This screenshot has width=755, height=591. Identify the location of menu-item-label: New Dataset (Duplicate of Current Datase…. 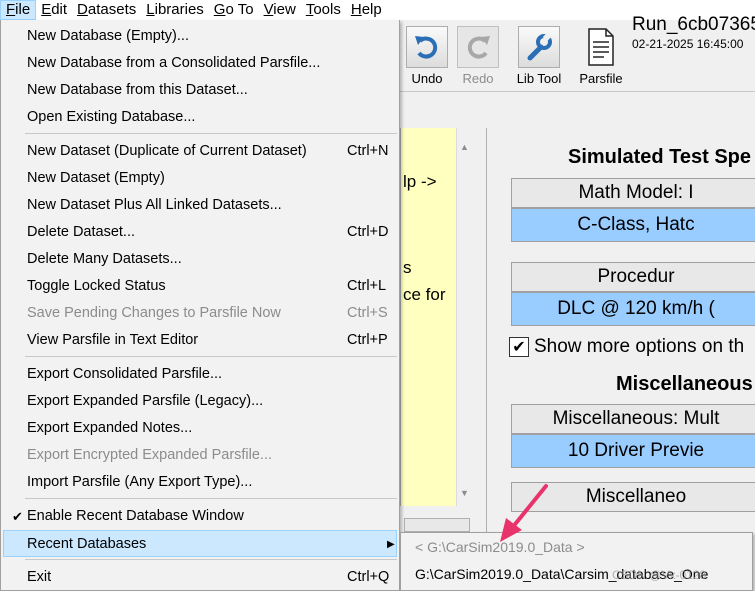
(167, 151).